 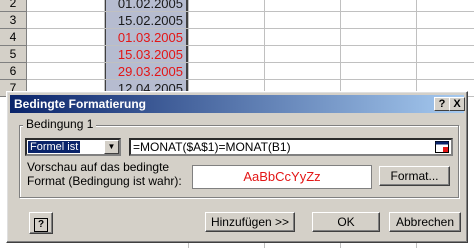 What do you see at coordinates (13, 6) in the screenshot?
I see `row-header: 2` at bounding box center [13, 6].